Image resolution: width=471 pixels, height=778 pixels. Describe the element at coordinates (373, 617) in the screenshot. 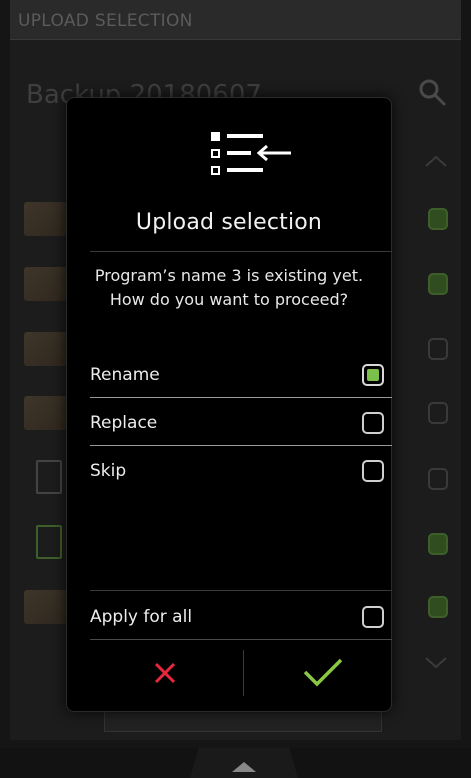

I see `apply-for-all-checkbox` at that location.